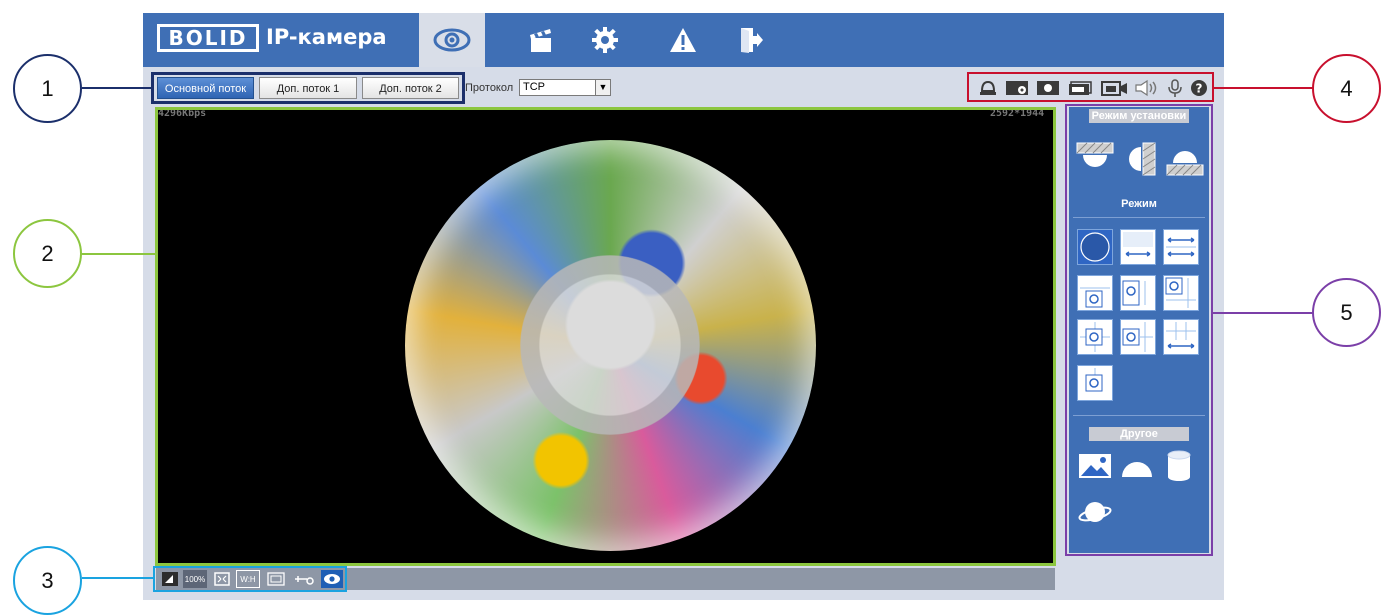 The height and width of the screenshot is (615, 1383). I want to click on callout-1-circle: 1, so click(47, 88).